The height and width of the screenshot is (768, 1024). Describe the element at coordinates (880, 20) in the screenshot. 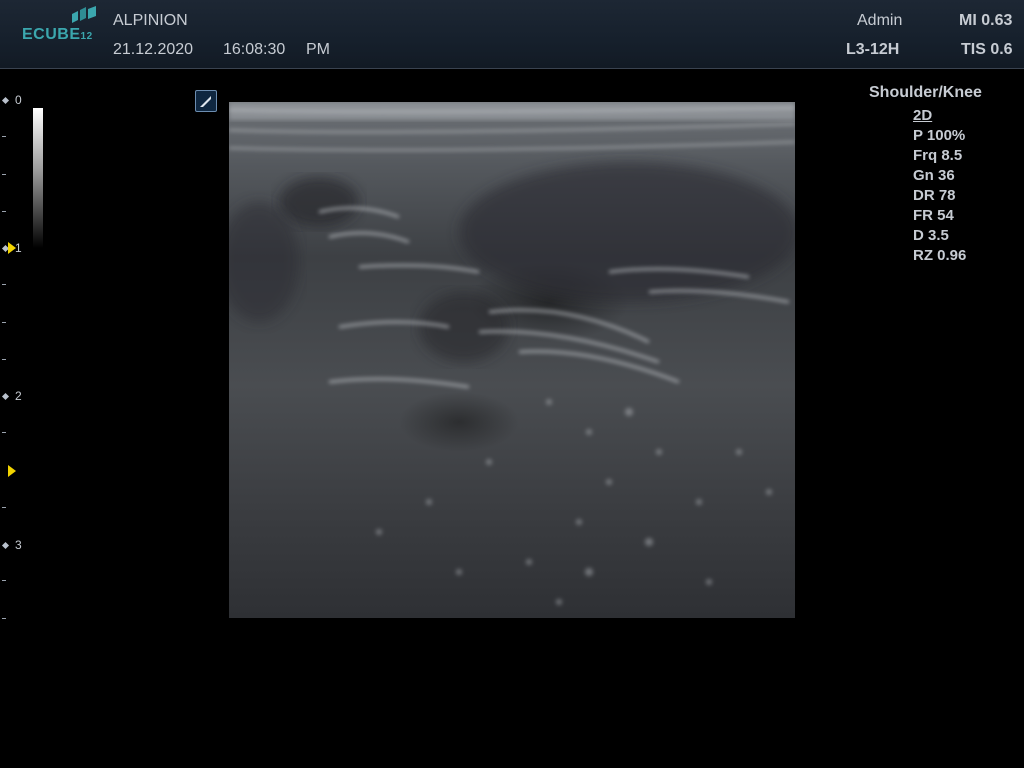

I see `user-name: Admin` at that location.